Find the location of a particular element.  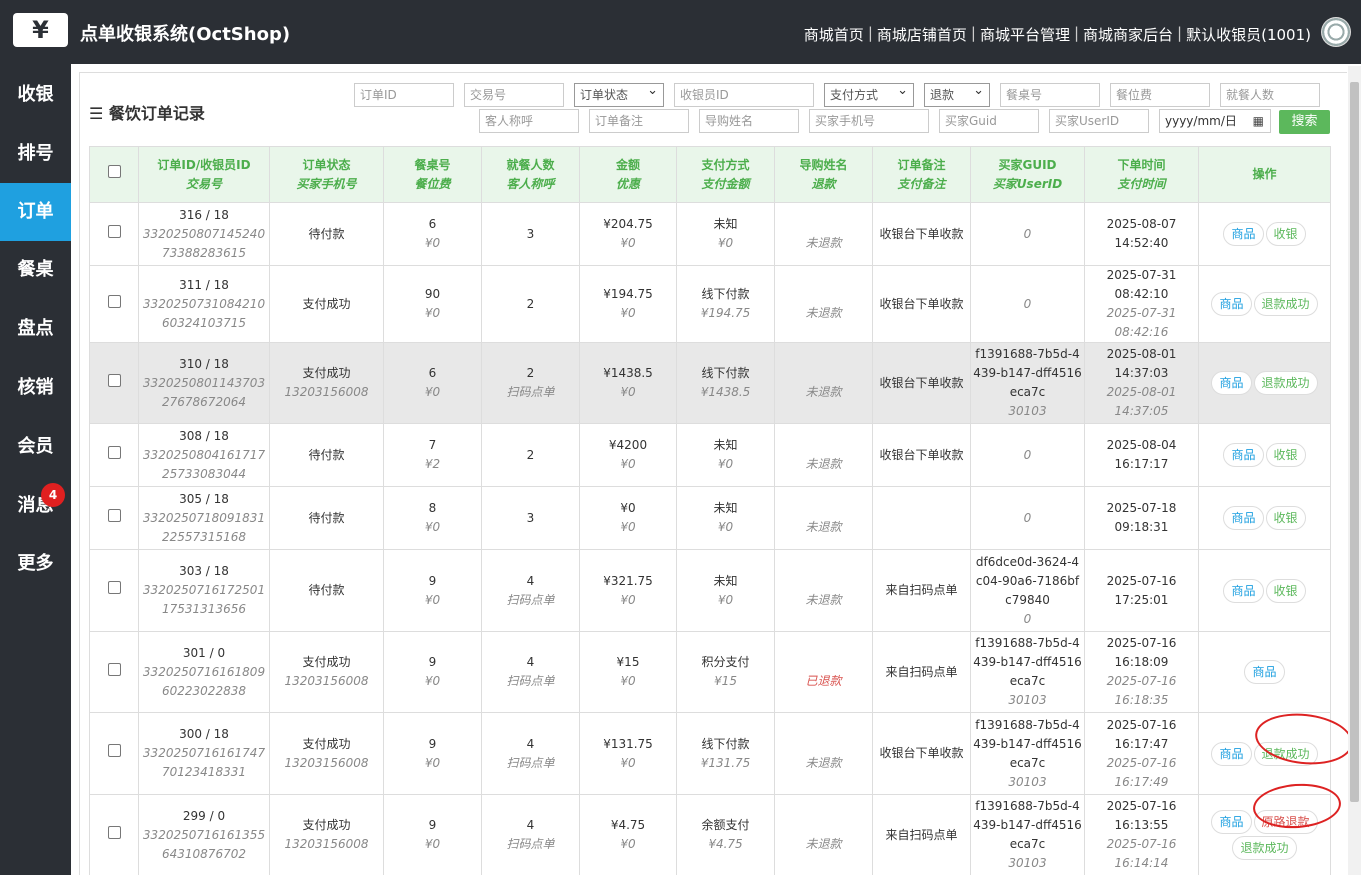

nav-store-home: 商城店铺首页 is located at coordinates (922, 34).